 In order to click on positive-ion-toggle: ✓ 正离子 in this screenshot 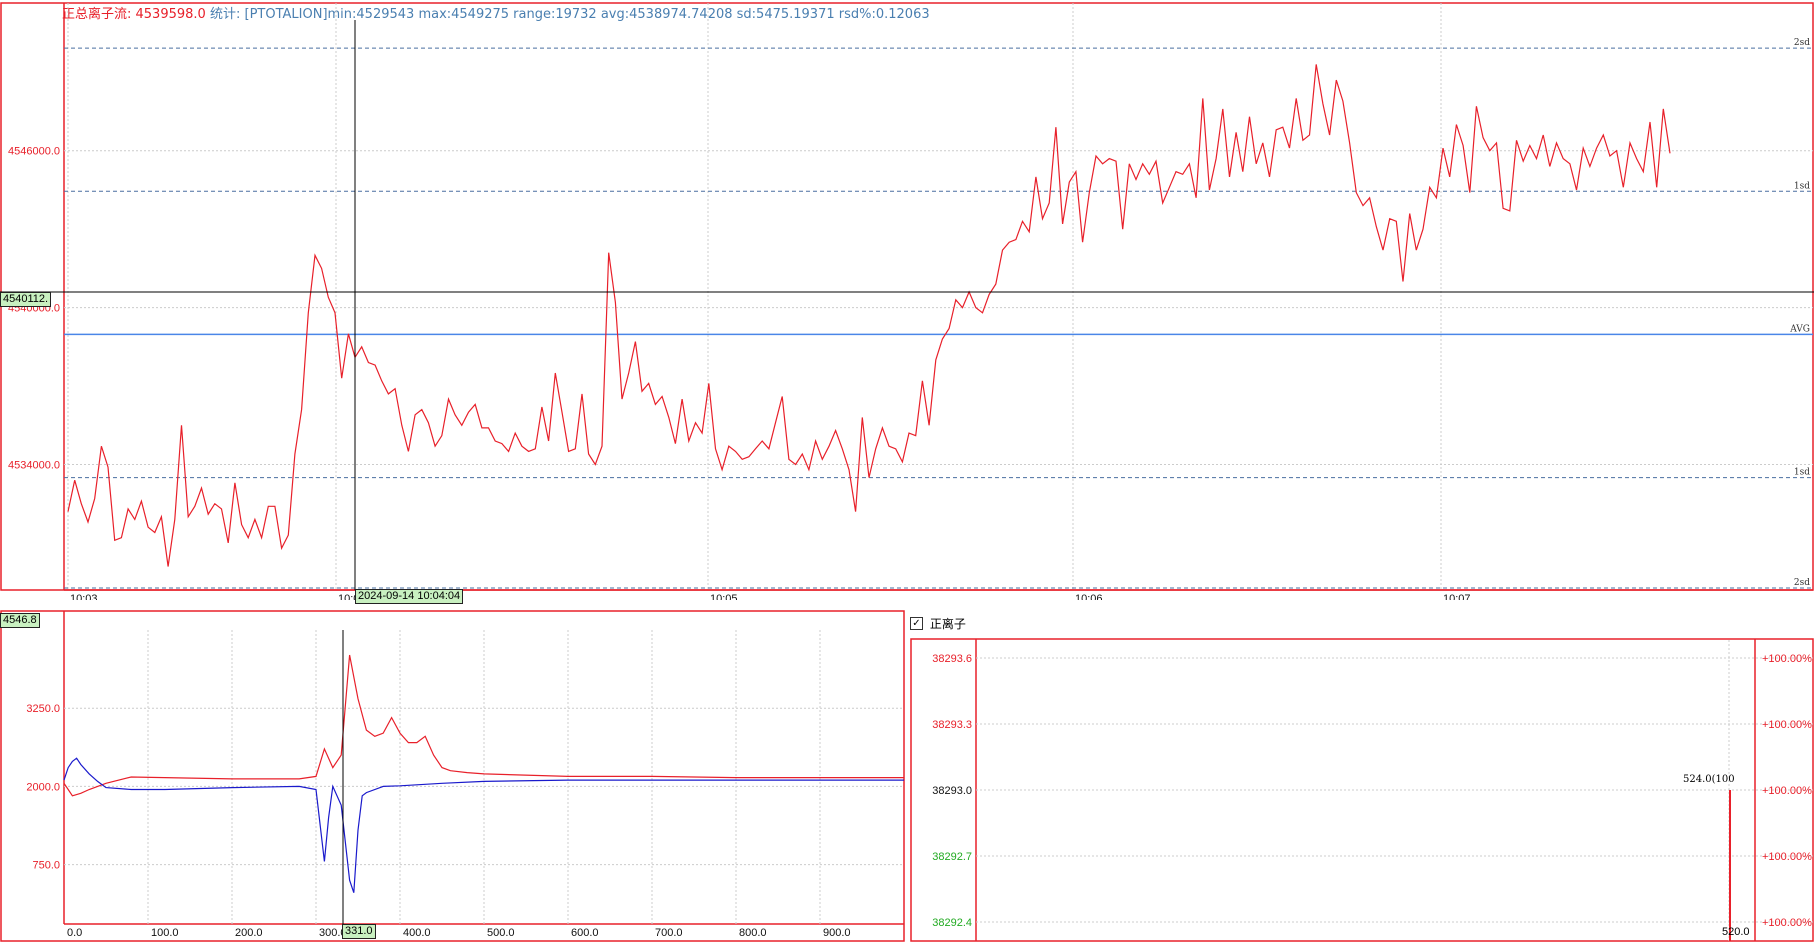, I will do `click(938, 623)`.